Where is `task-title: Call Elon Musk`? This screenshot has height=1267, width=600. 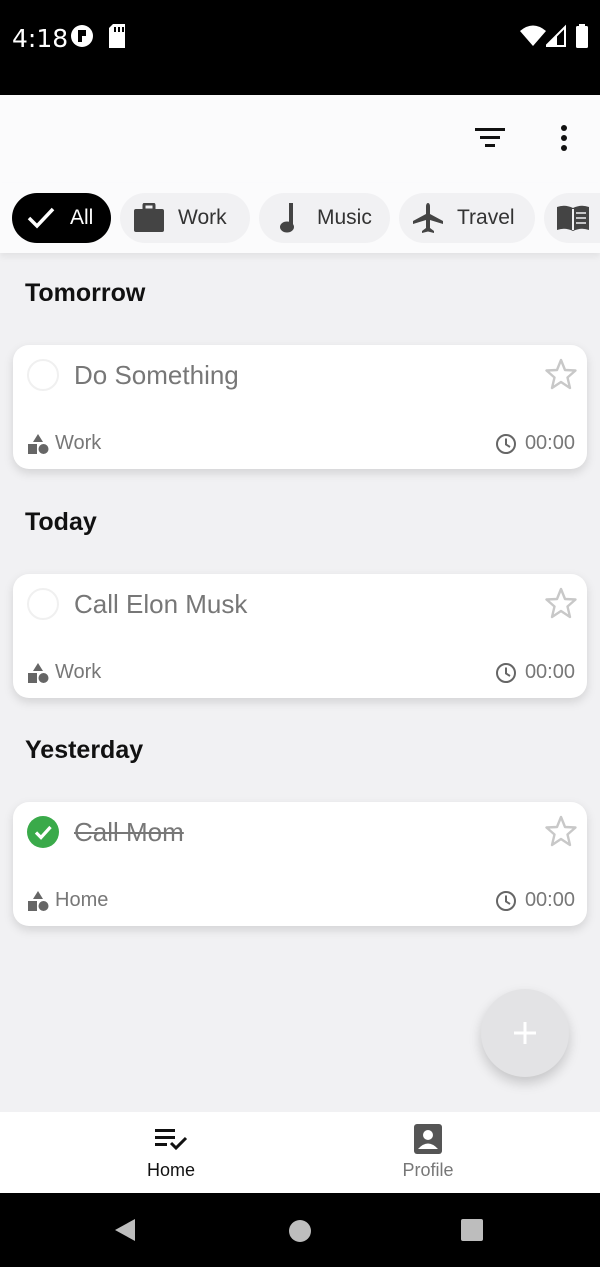 task-title: Call Elon Musk is located at coordinates (161, 604).